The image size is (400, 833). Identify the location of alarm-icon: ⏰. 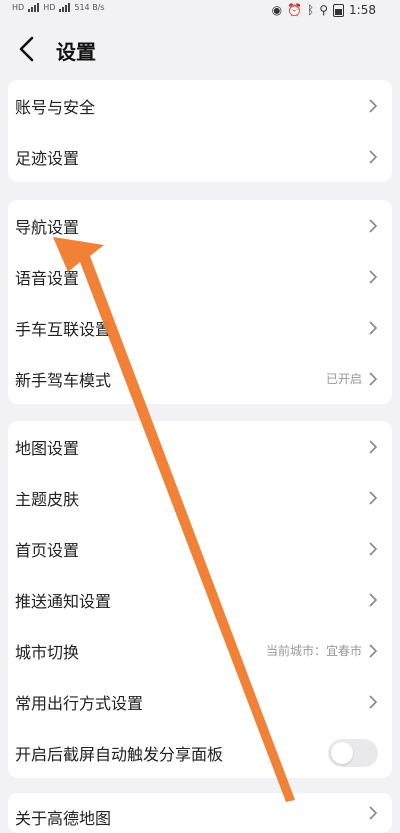
(295, 10).